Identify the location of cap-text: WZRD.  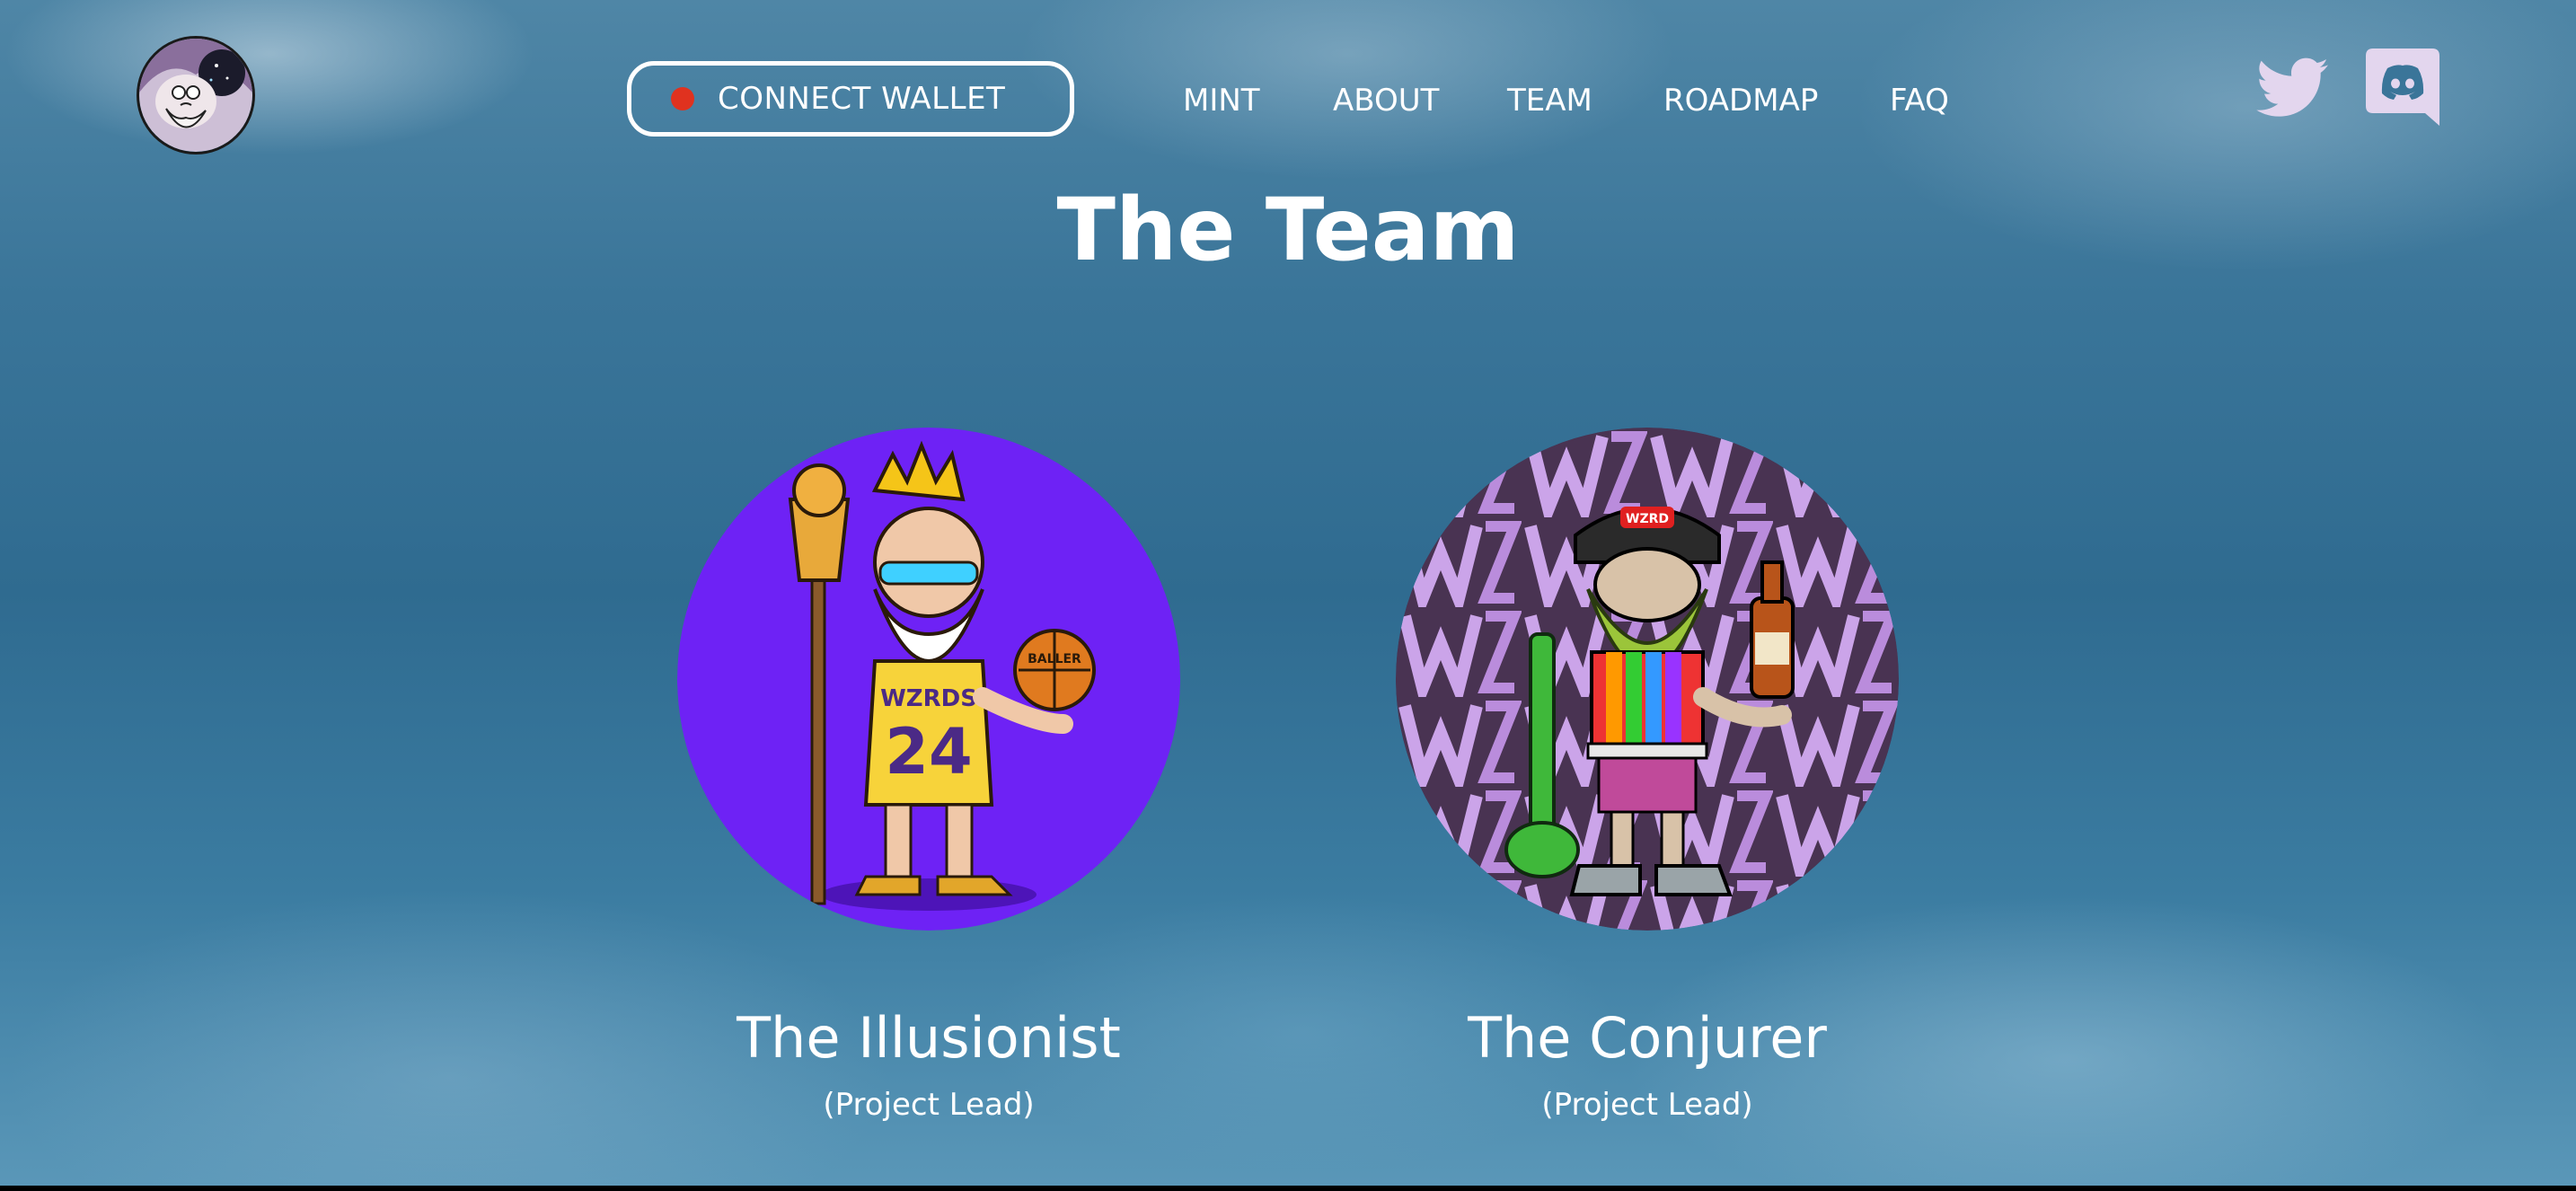
(1647, 519).